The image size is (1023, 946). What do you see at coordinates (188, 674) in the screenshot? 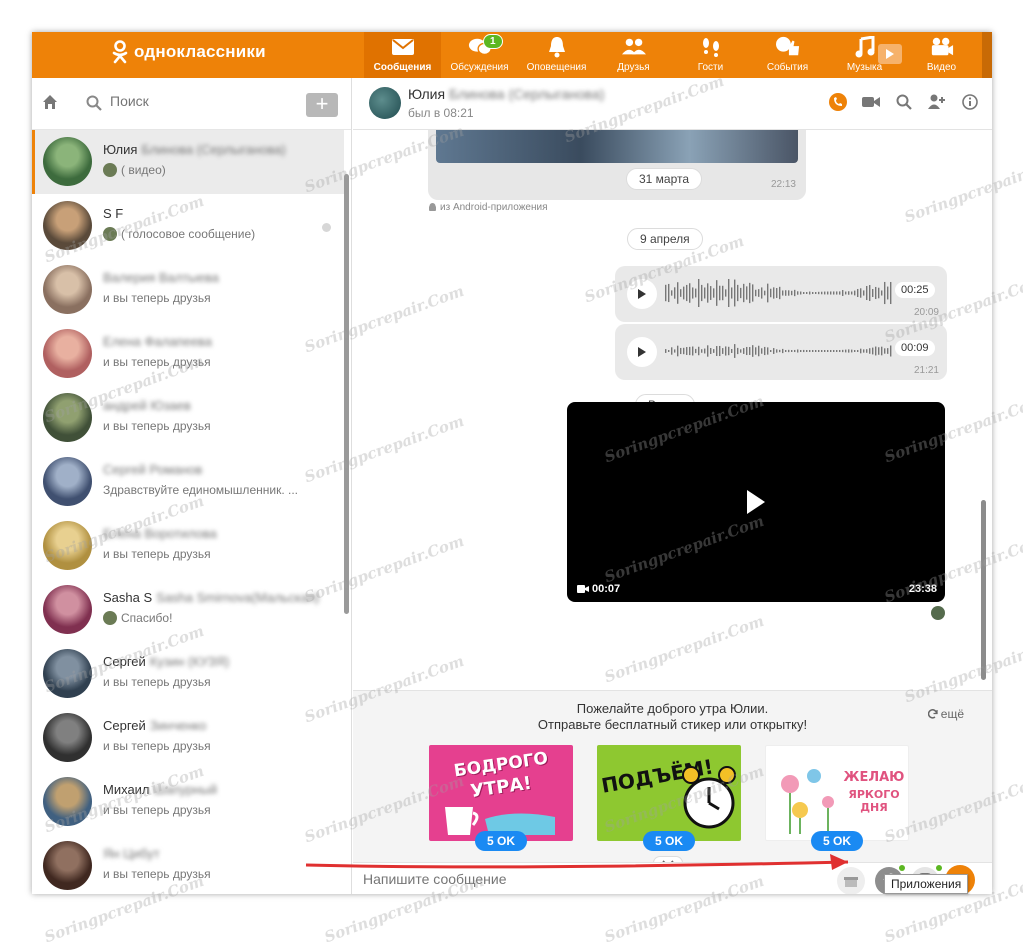
I see `chat-list-item: Сергей Кузин (КУЗЯ) и вы теперь друзья` at bounding box center [188, 674].